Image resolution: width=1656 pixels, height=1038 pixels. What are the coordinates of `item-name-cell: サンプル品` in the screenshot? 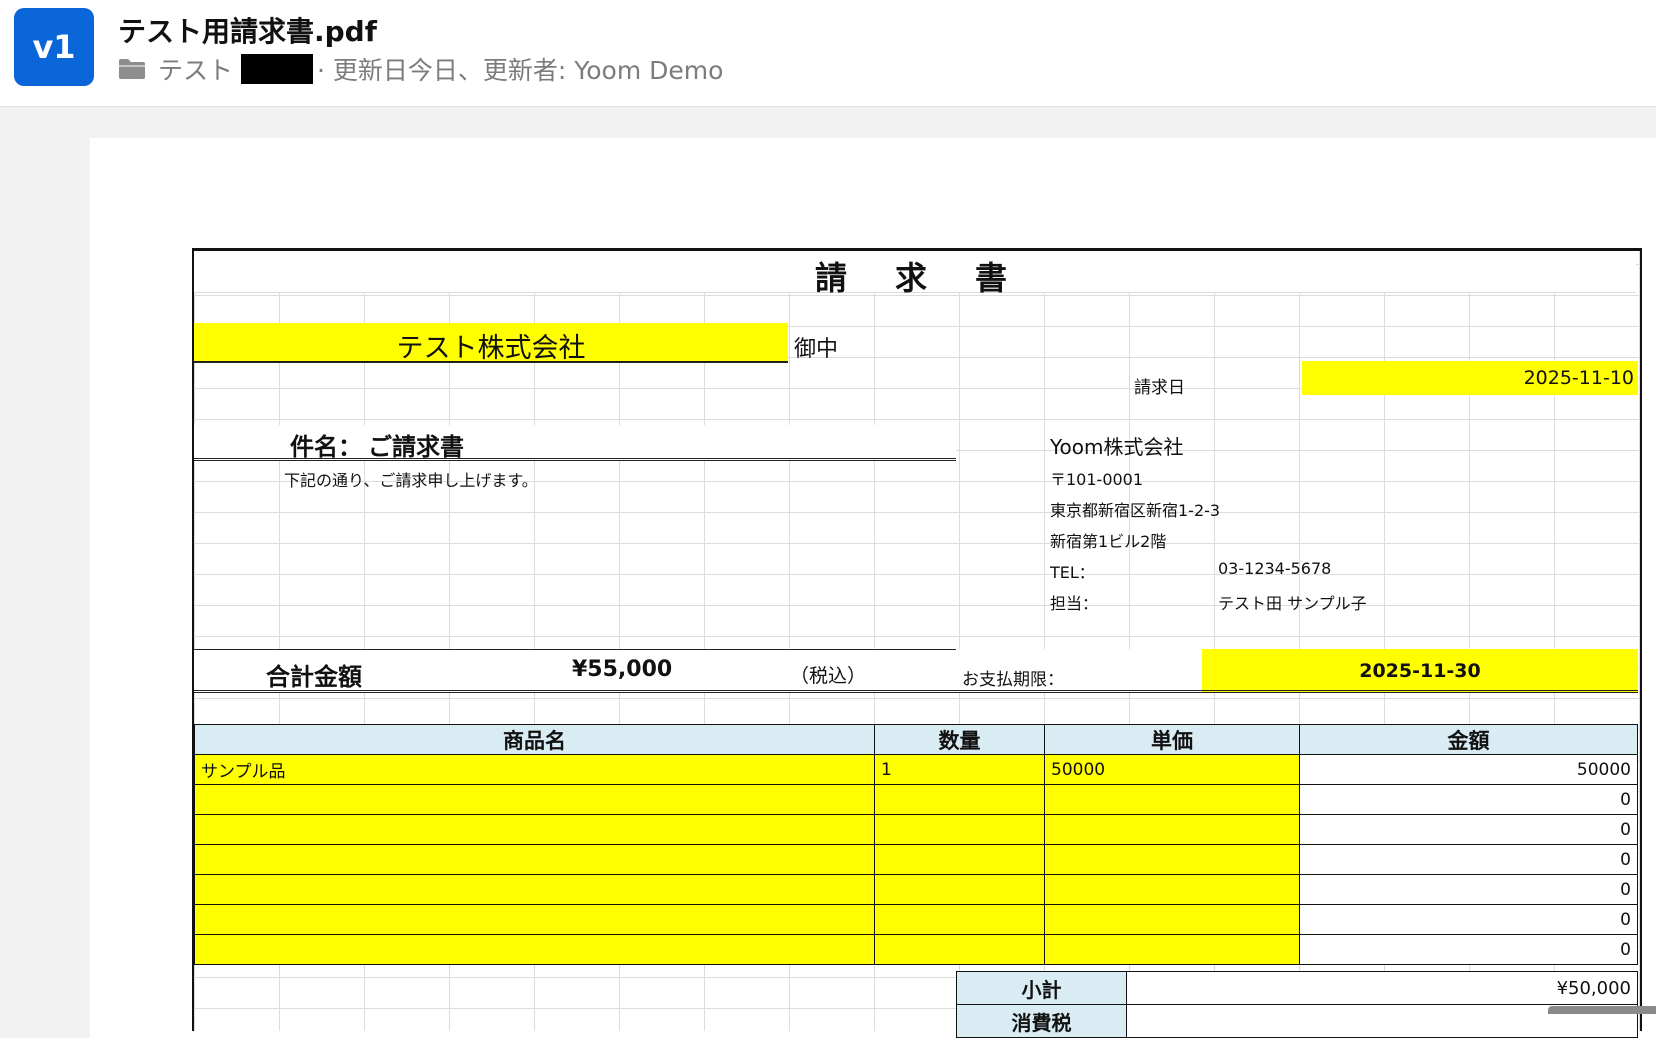 It's located at (534, 769).